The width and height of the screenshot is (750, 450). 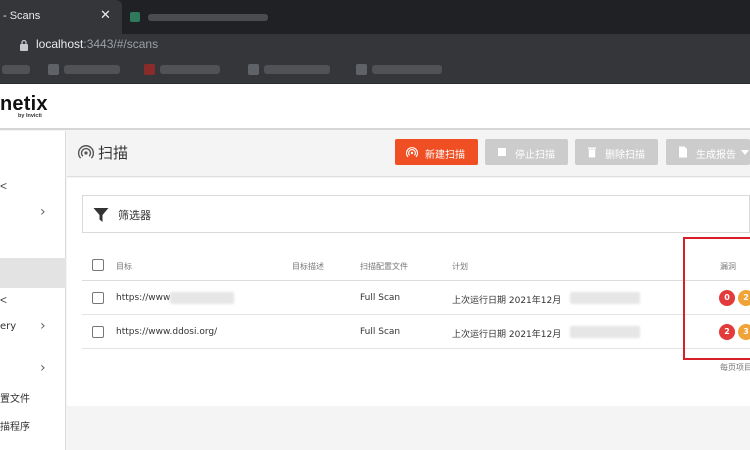 I want to click on delete-scan-button: 删除扫描, so click(x=616, y=152).